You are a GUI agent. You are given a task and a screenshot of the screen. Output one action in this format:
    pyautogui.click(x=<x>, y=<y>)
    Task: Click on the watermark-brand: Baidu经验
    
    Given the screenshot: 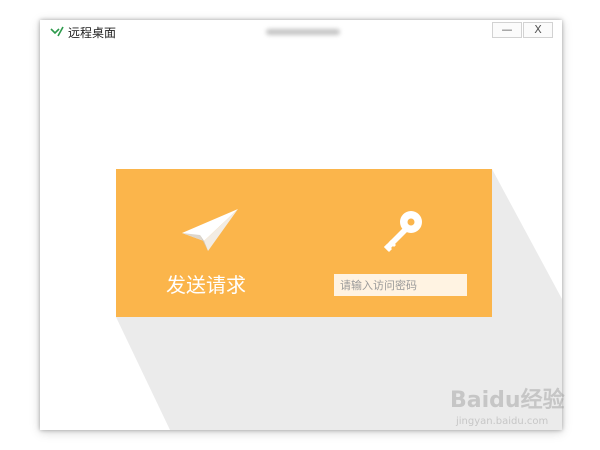 What is the action you would take?
    pyautogui.click(x=507, y=400)
    